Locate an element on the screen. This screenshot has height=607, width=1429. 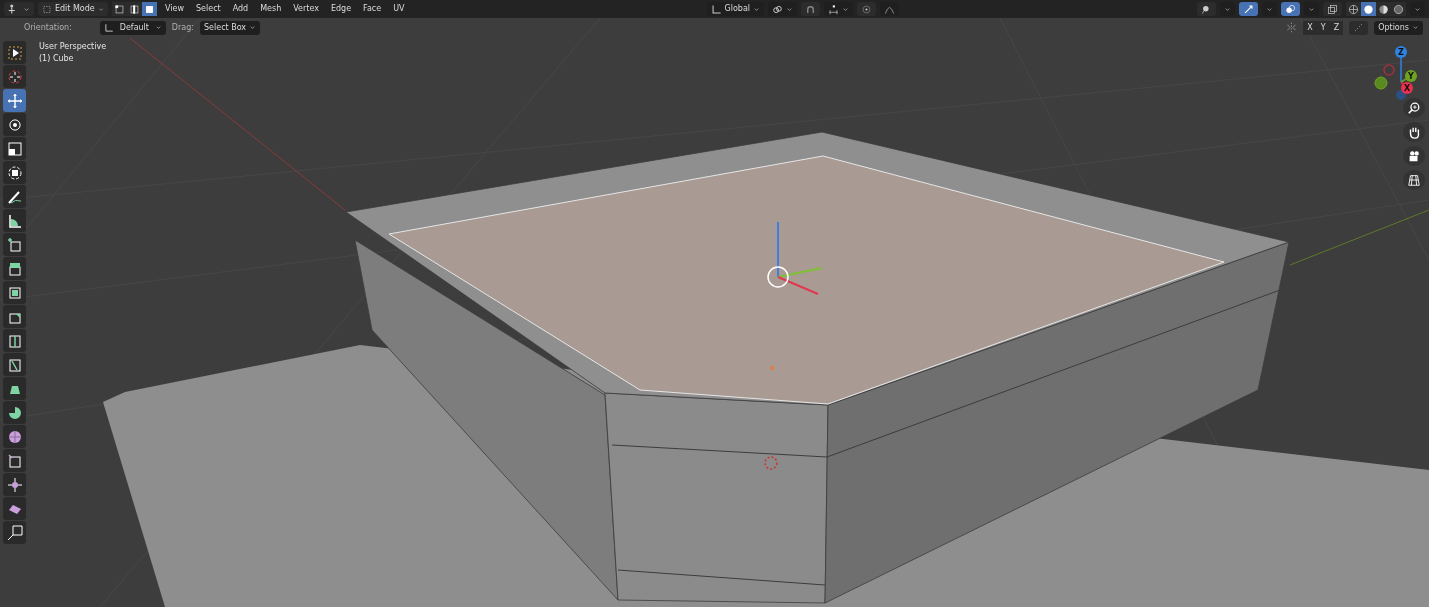
falloff-button is located at coordinates (890, 9).